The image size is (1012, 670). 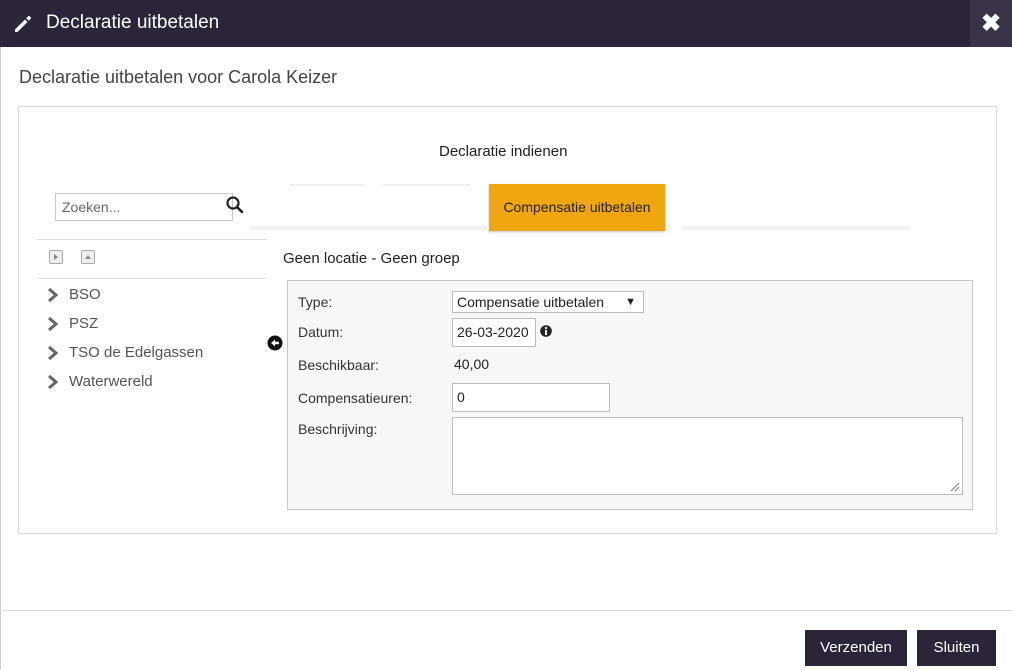 What do you see at coordinates (111, 381) in the screenshot?
I see `tree-item-label: Waterwereld` at bounding box center [111, 381].